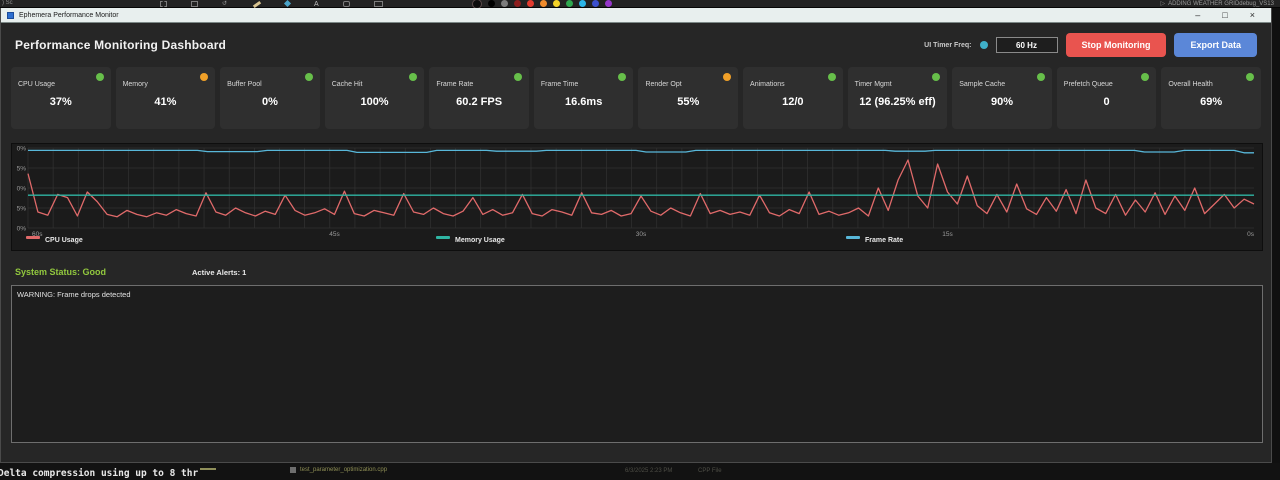 This screenshot has height=480, width=1280. What do you see at coordinates (1211, 102) in the screenshot?
I see `card-value: 69%` at bounding box center [1211, 102].